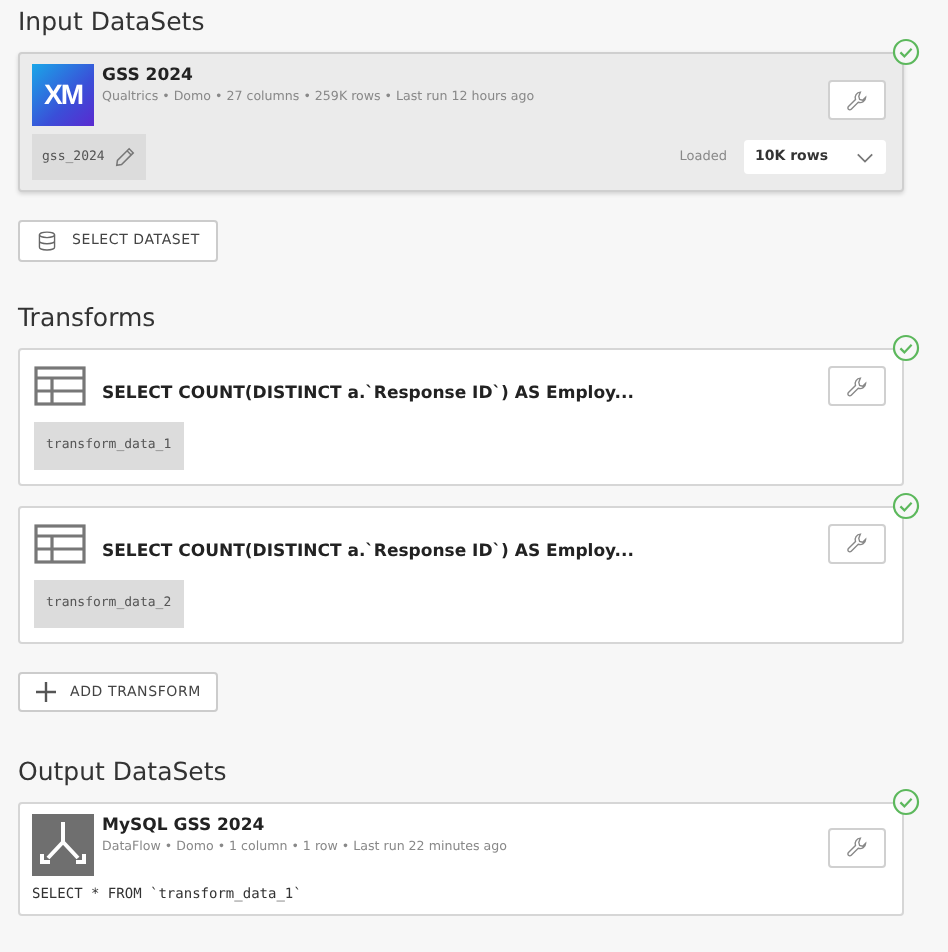  Describe the element at coordinates (865, 157) in the screenshot. I see `caret-icon` at that location.